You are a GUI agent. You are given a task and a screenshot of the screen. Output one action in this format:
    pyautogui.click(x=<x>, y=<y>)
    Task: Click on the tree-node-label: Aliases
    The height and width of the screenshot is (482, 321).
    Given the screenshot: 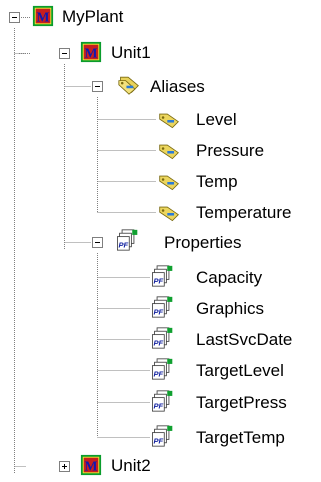 What is the action you would take?
    pyautogui.click(x=177, y=86)
    